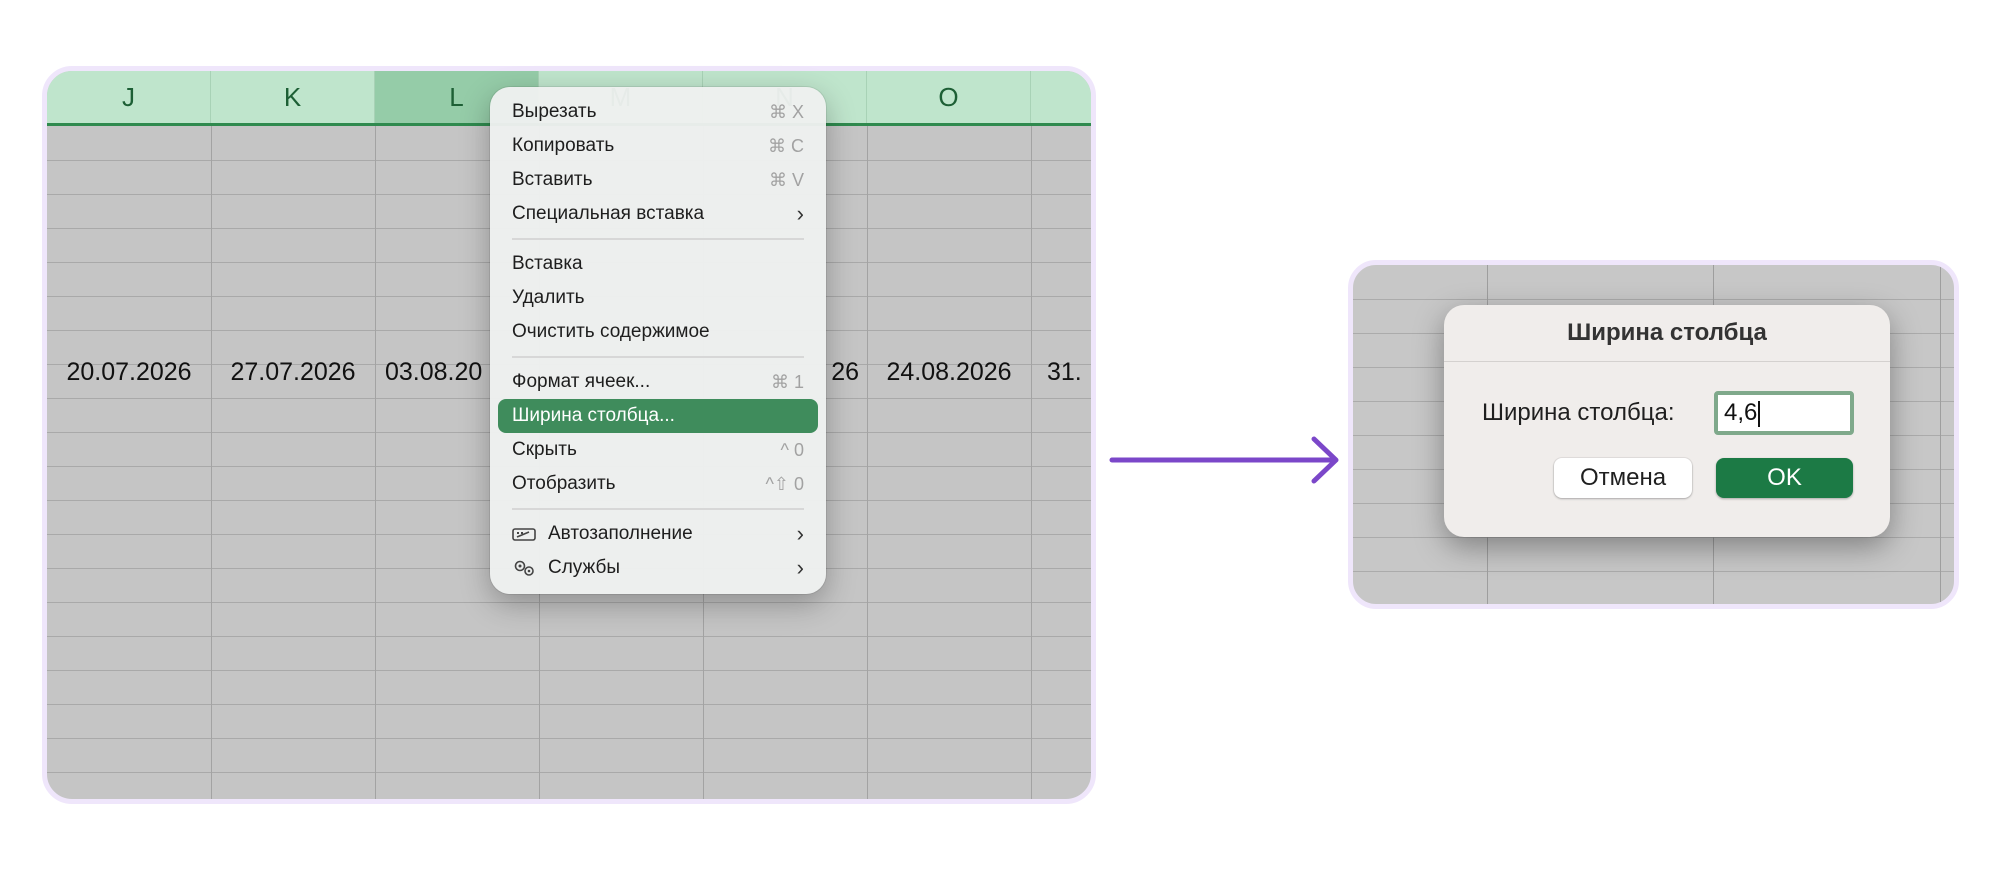  I want to click on cell-date-o: 24.08.2026, so click(949, 372).